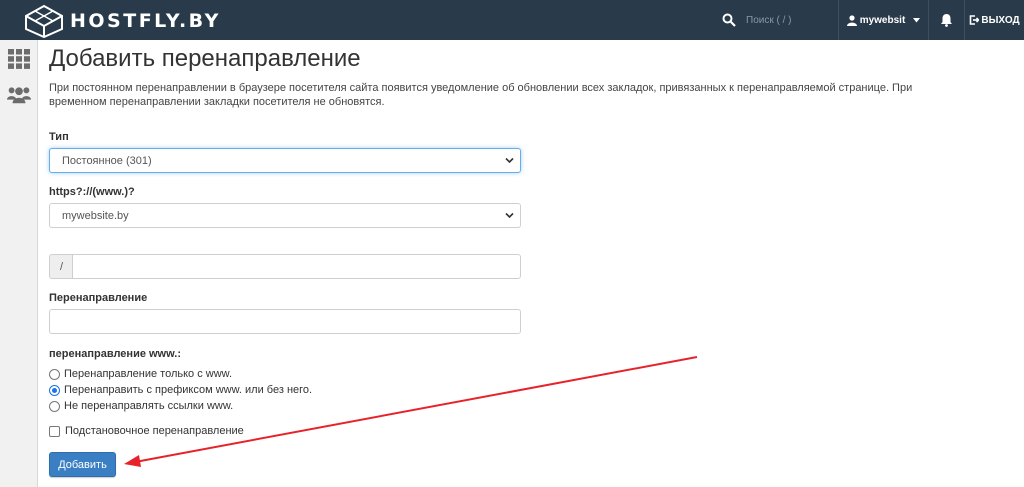 This screenshot has width=1024, height=487. I want to click on path-input, so click(296, 266).